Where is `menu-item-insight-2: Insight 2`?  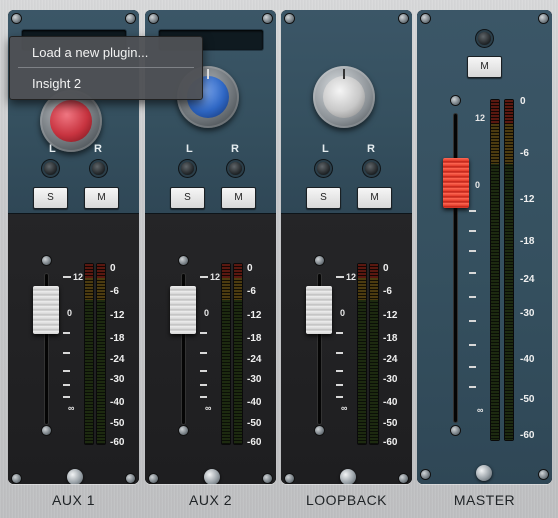 menu-item-insight-2: Insight 2 is located at coordinates (106, 84).